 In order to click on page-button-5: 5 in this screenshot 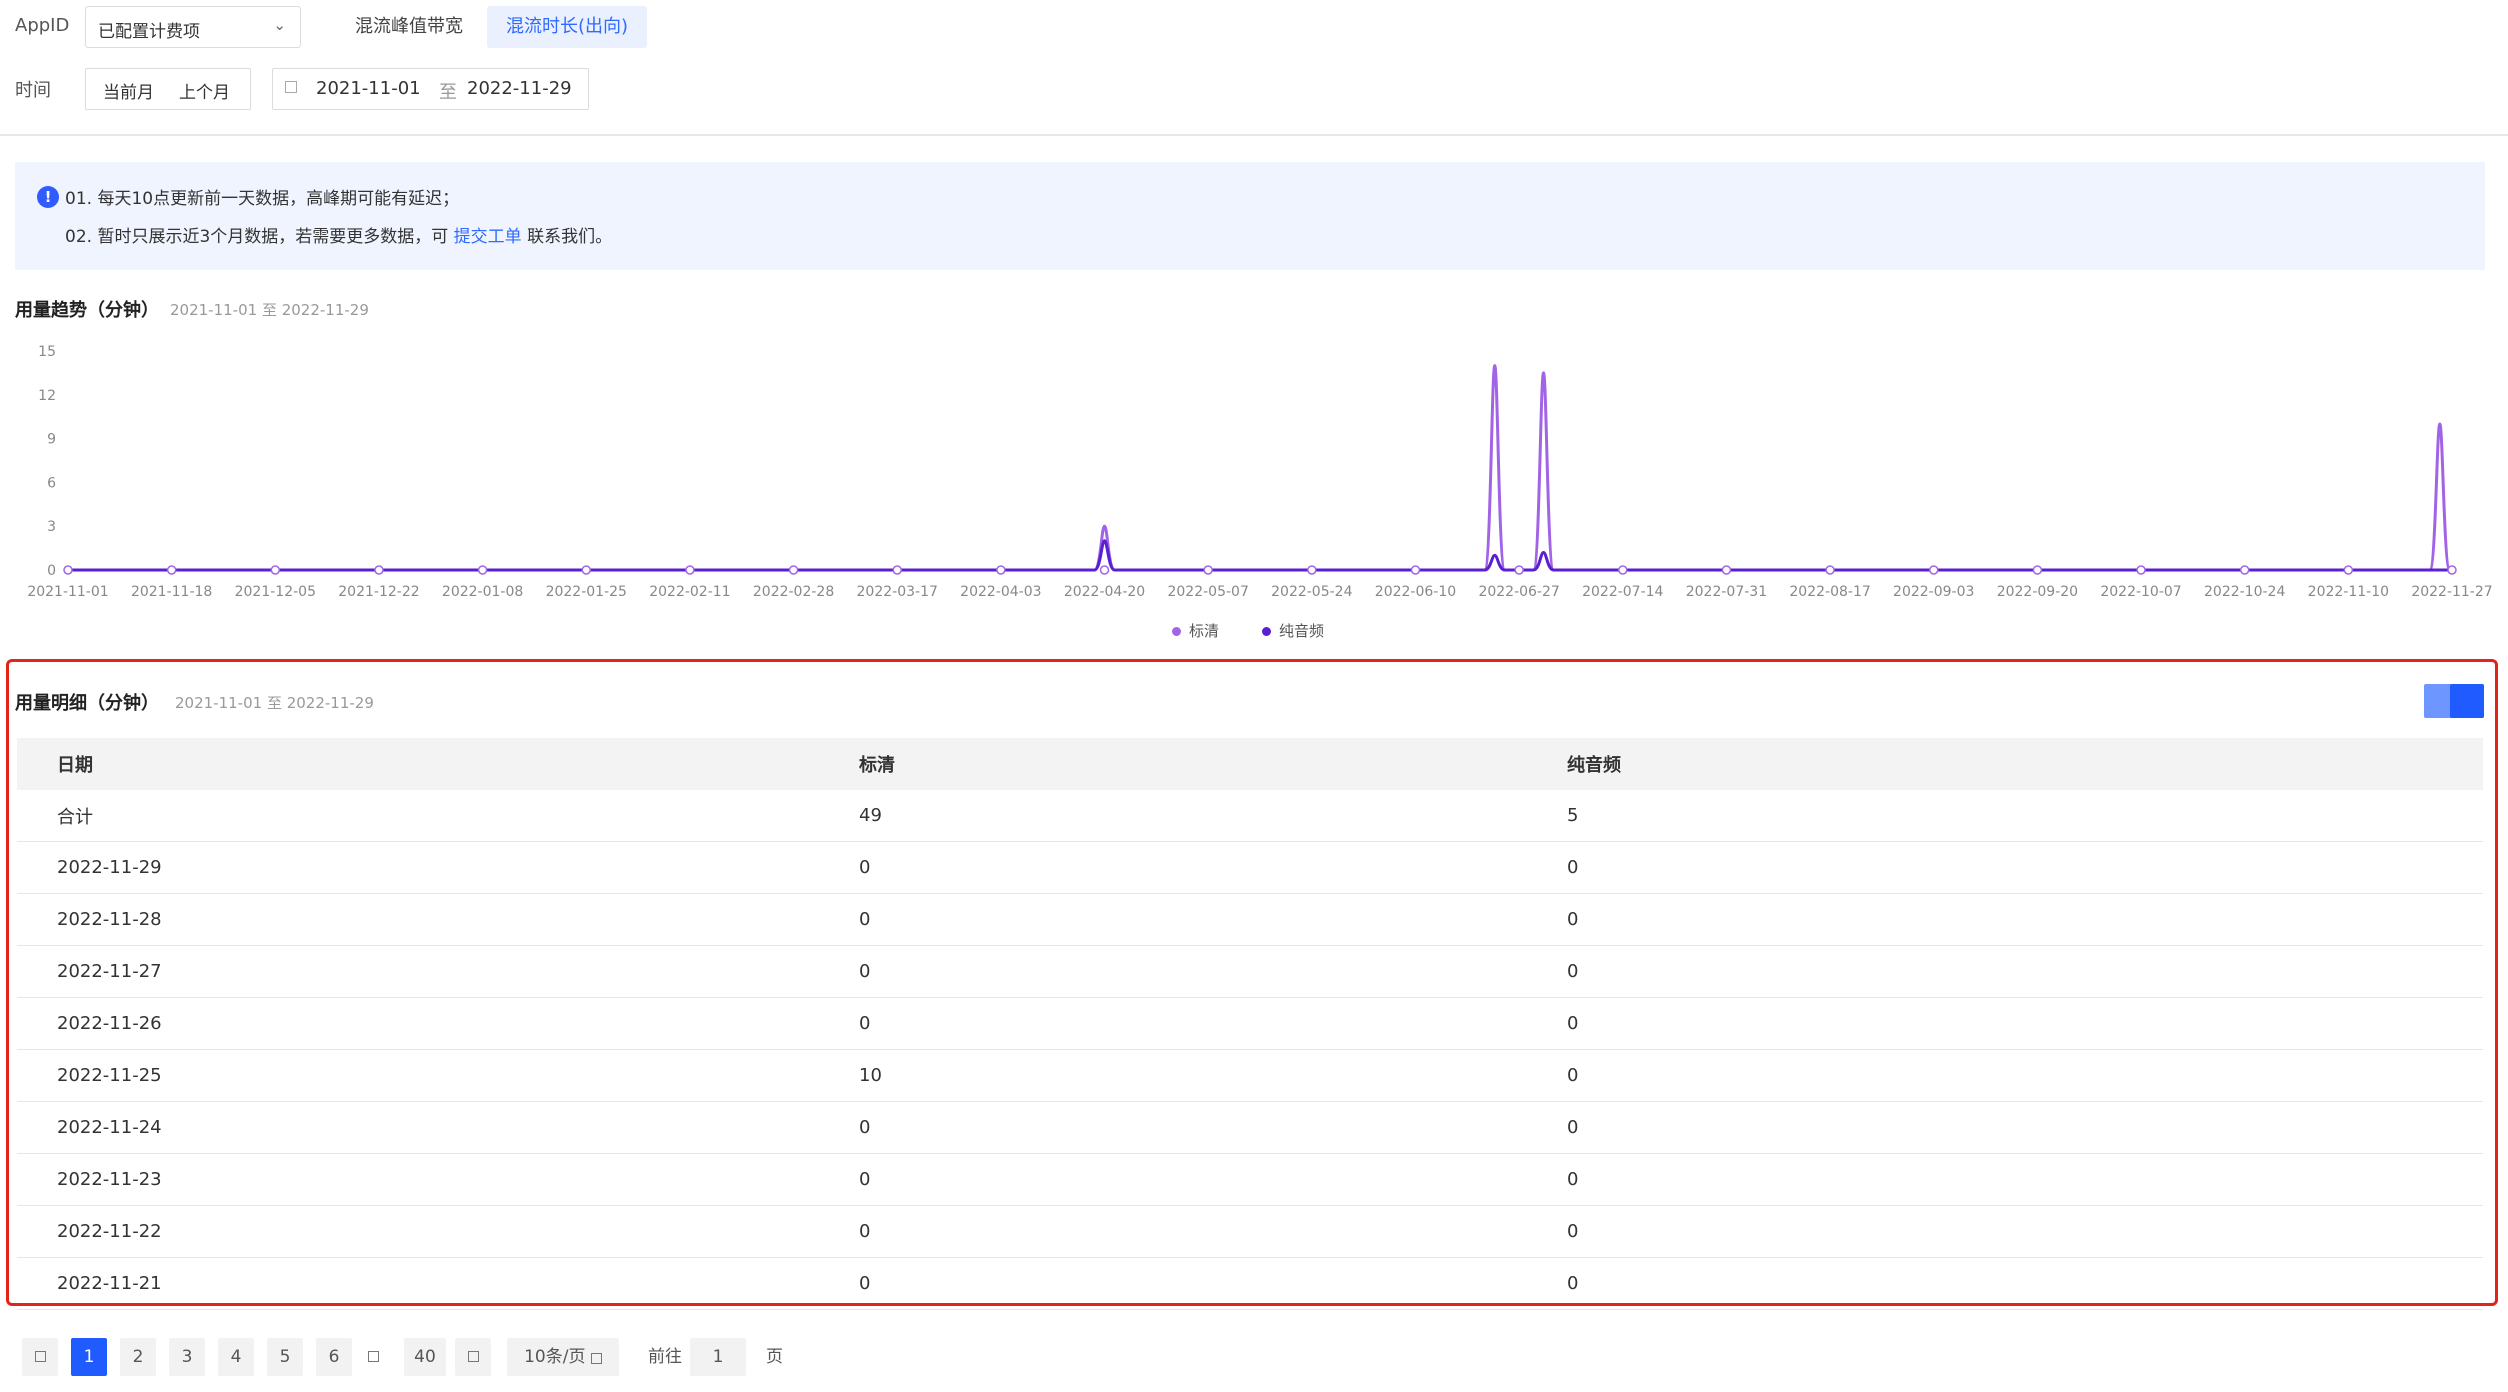, I will do `click(285, 1357)`.